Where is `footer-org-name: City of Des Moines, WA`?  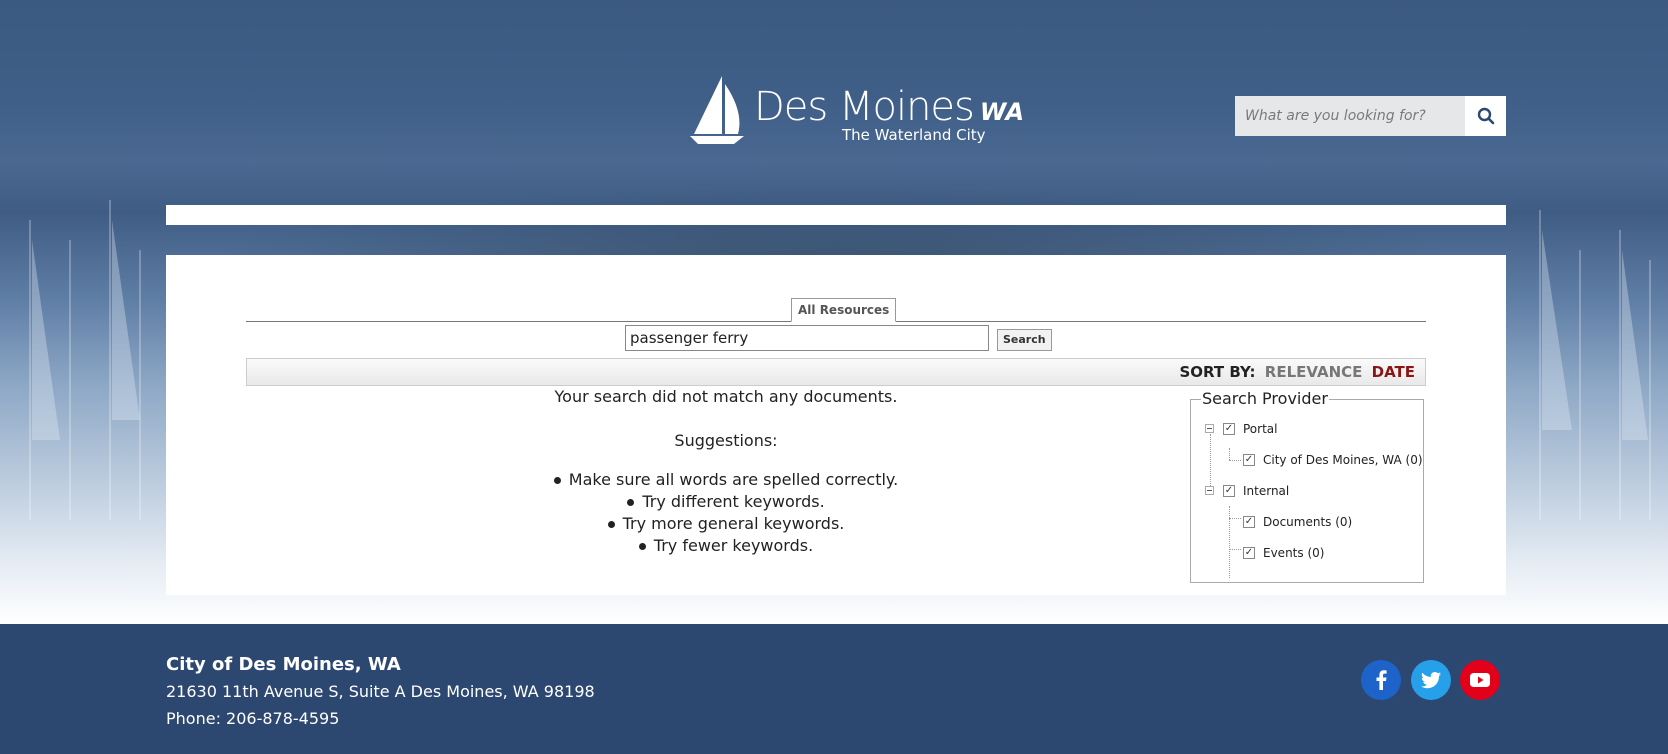
footer-org-name: City of Des Moines, WA is located at coordinates (283, 664).